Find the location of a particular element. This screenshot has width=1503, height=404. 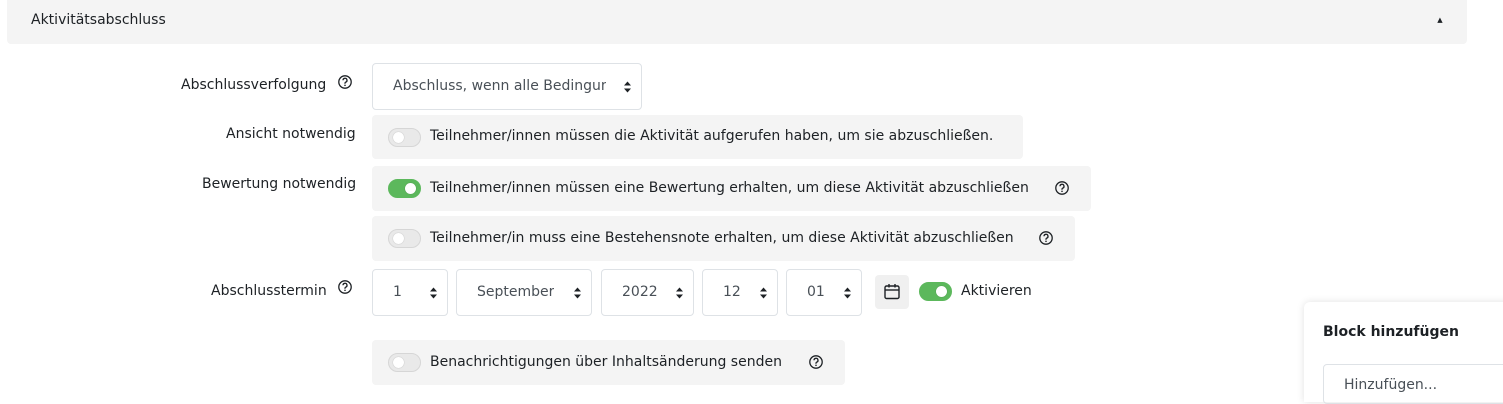

pass-grade-toggle is located at coordinates (404, 238).